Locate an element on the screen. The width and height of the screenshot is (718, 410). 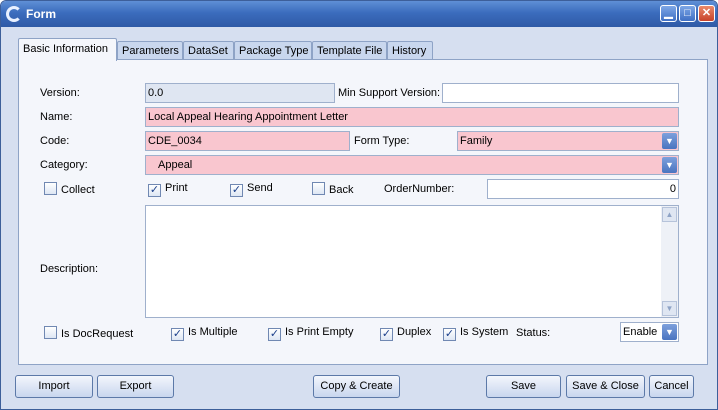
version-label: Version: is located at coordinates (60, 93).